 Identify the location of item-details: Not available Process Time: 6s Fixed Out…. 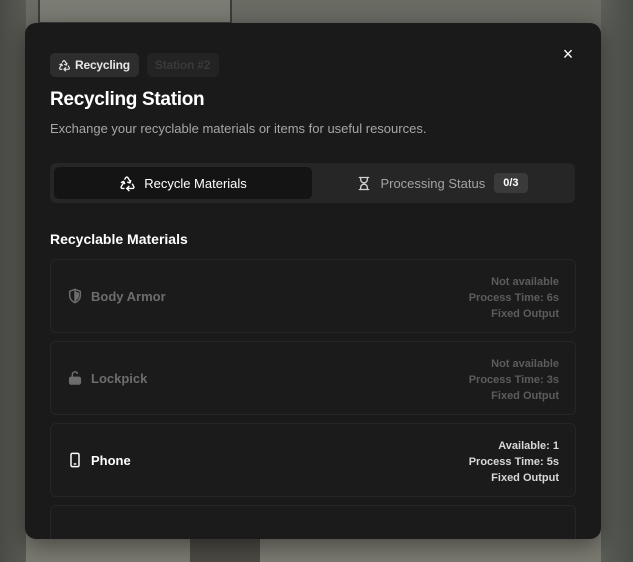
(514, 298).